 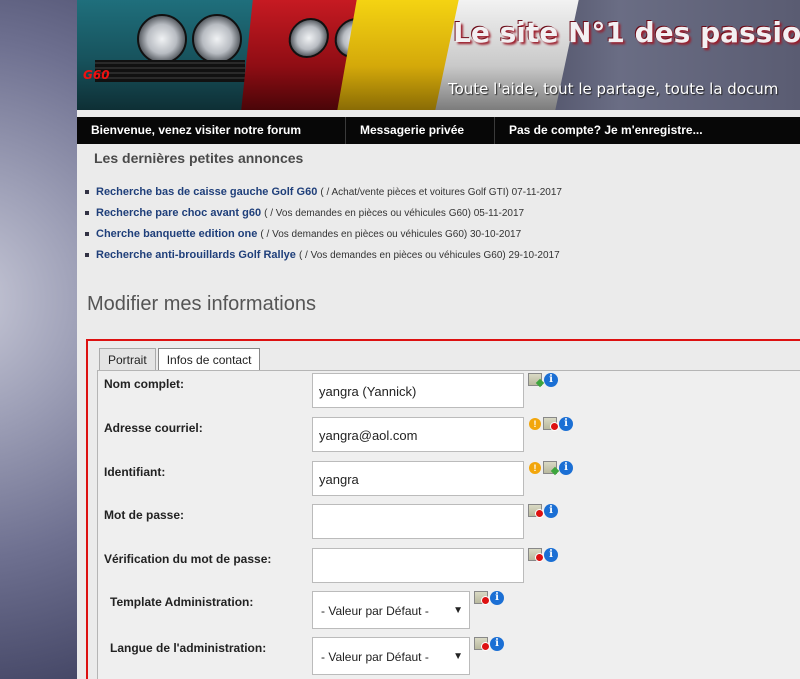 I want to click on announcement-link: Recherche pare choc avant g60, so click(x=178, y=213).